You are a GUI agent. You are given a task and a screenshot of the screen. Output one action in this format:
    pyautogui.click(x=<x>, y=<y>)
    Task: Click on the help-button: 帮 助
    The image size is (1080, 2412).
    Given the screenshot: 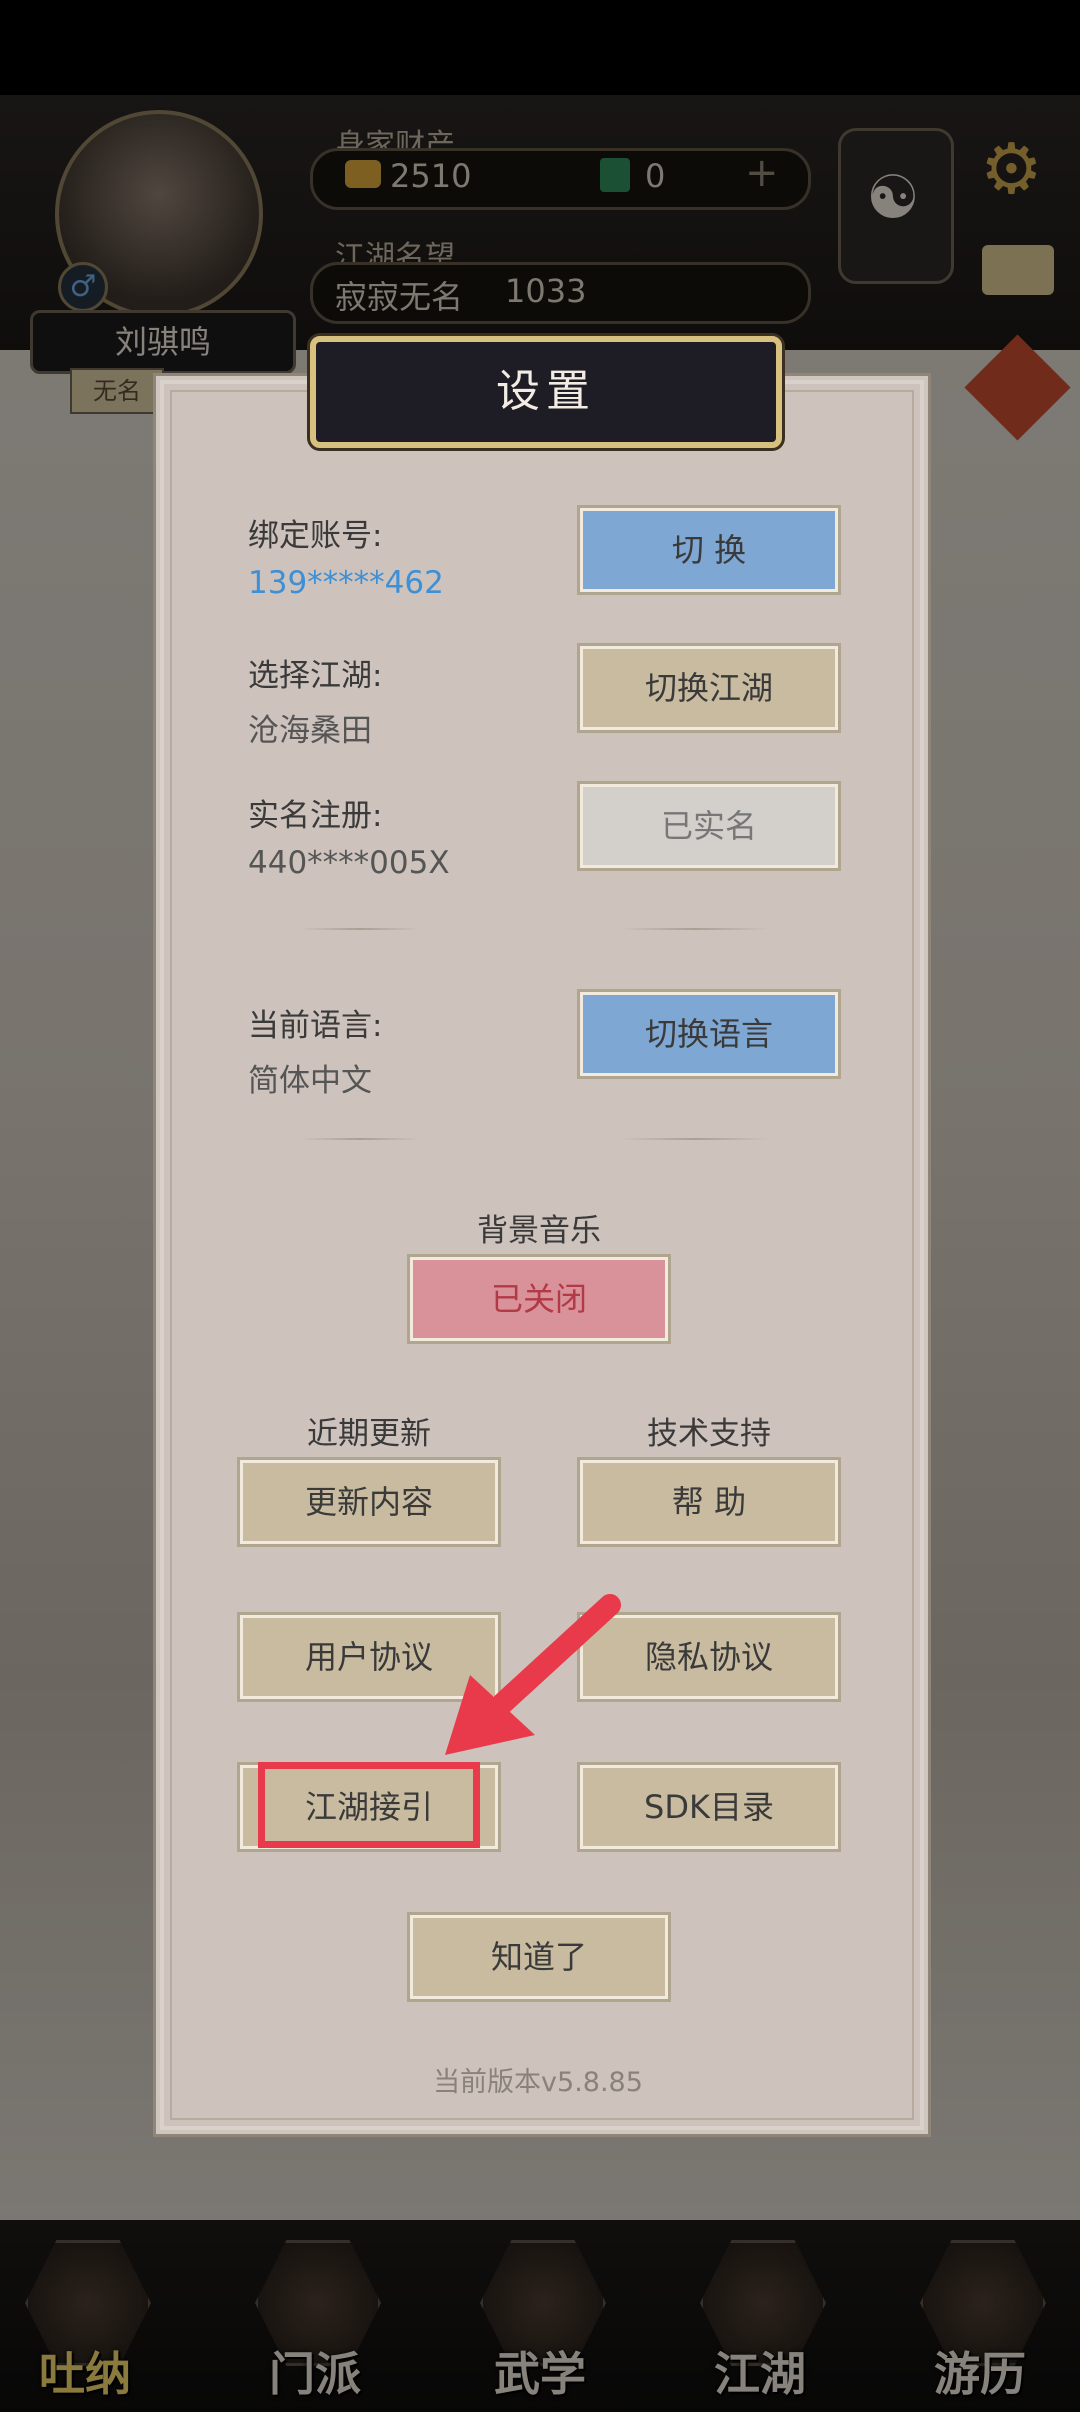 What is the action you would take?
    pyautogui.click(x=709, y=1502)
    